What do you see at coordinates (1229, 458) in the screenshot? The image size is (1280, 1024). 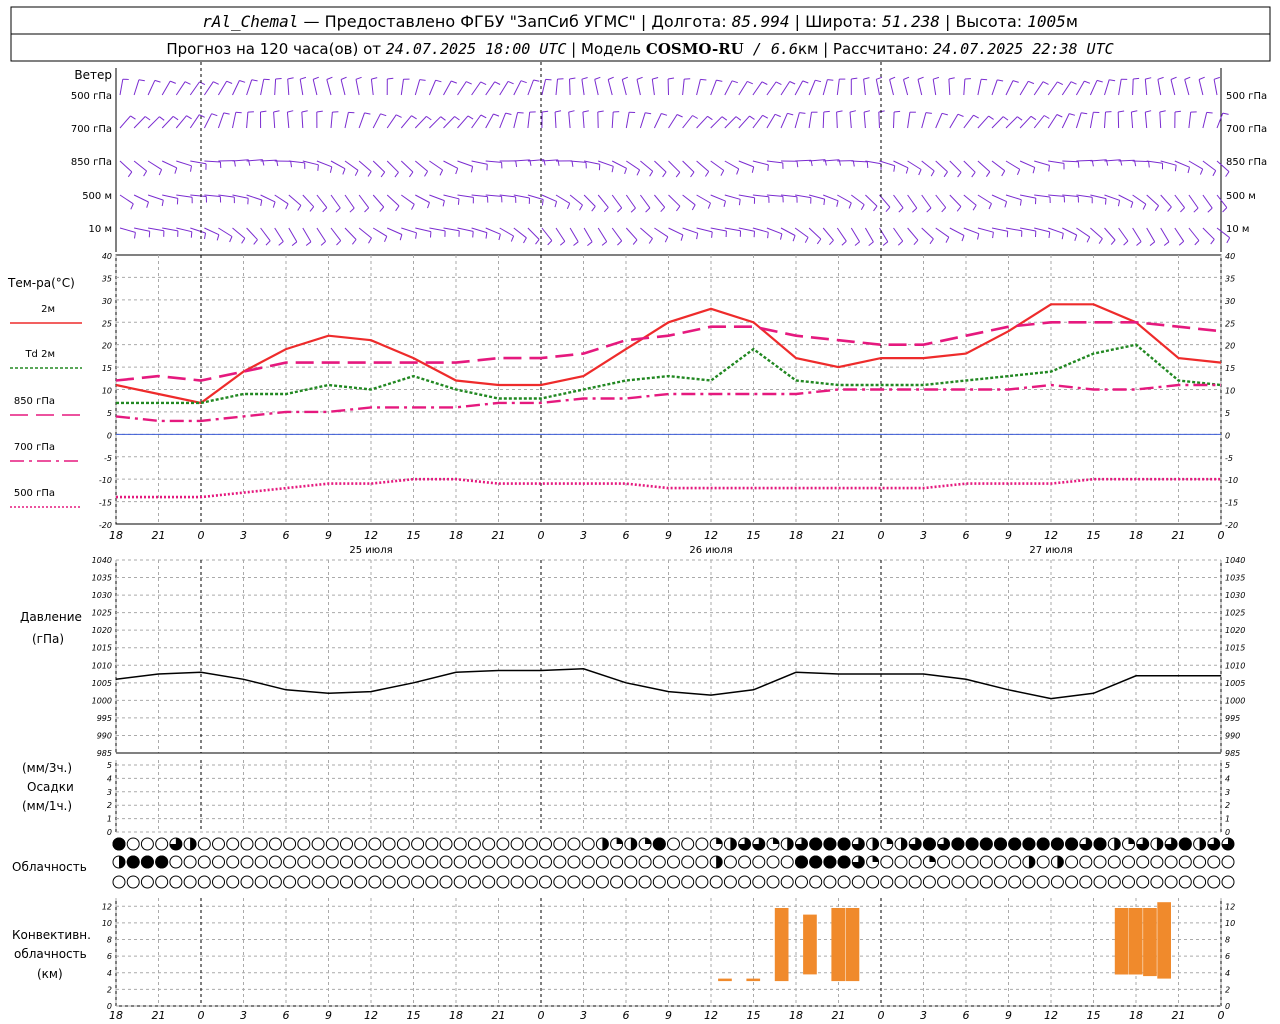 I see `temp-ytick-right: -5` at bounding box center [1229, 458].